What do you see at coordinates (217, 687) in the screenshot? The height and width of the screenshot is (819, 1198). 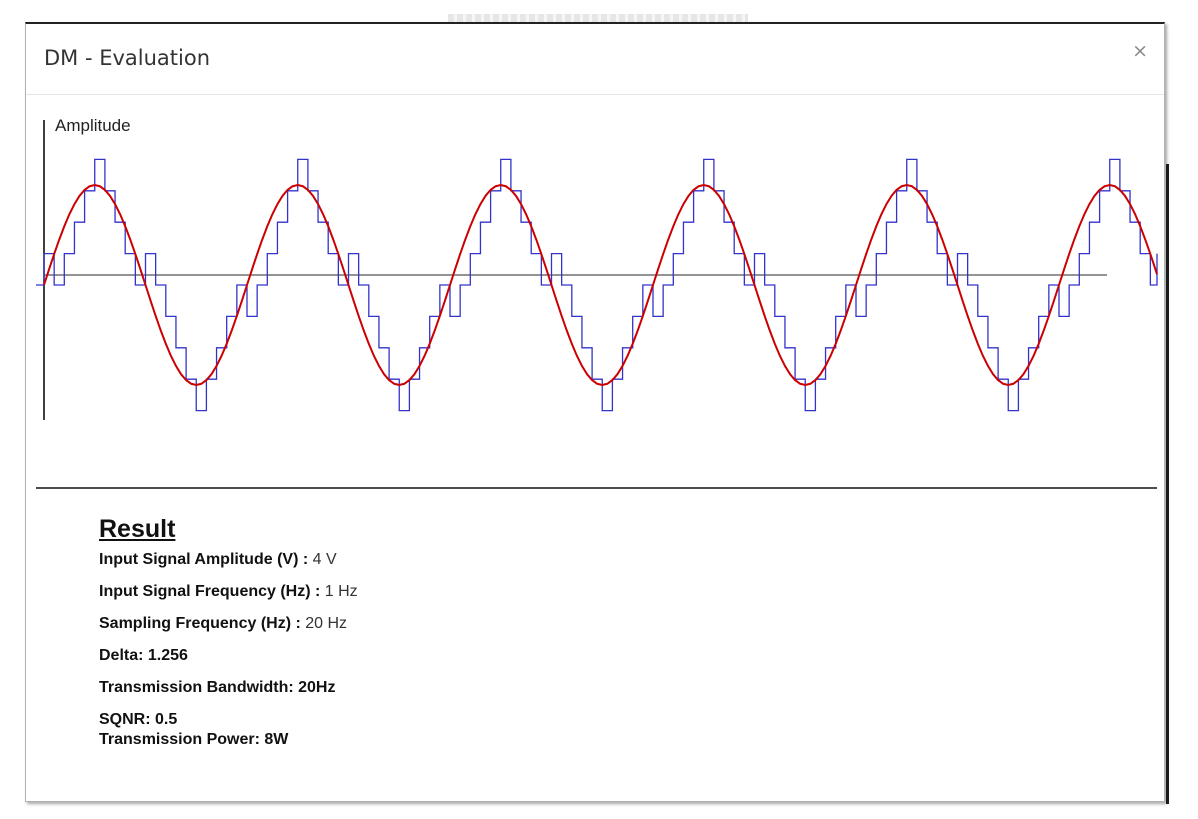 I see `result-bandwidth: Transmission Bandwidth: 20Hz` at bounding box center [217, 687].